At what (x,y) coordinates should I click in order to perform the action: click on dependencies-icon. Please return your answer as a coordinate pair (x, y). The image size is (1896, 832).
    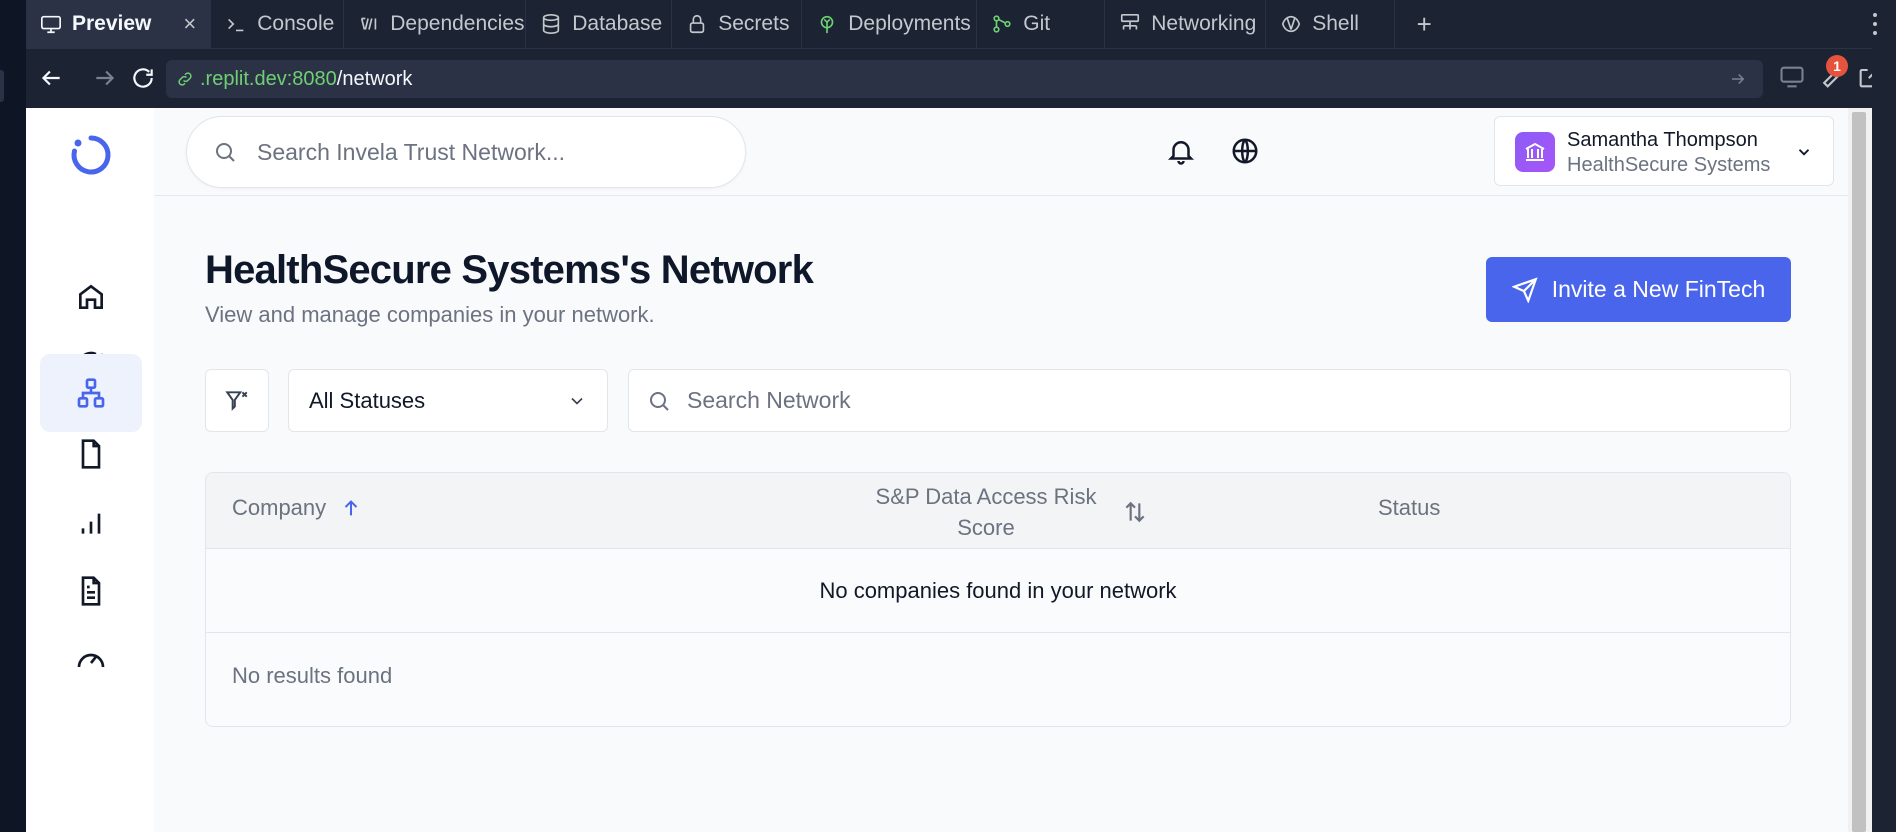
    Looking at the image, I should click on (369, 23).